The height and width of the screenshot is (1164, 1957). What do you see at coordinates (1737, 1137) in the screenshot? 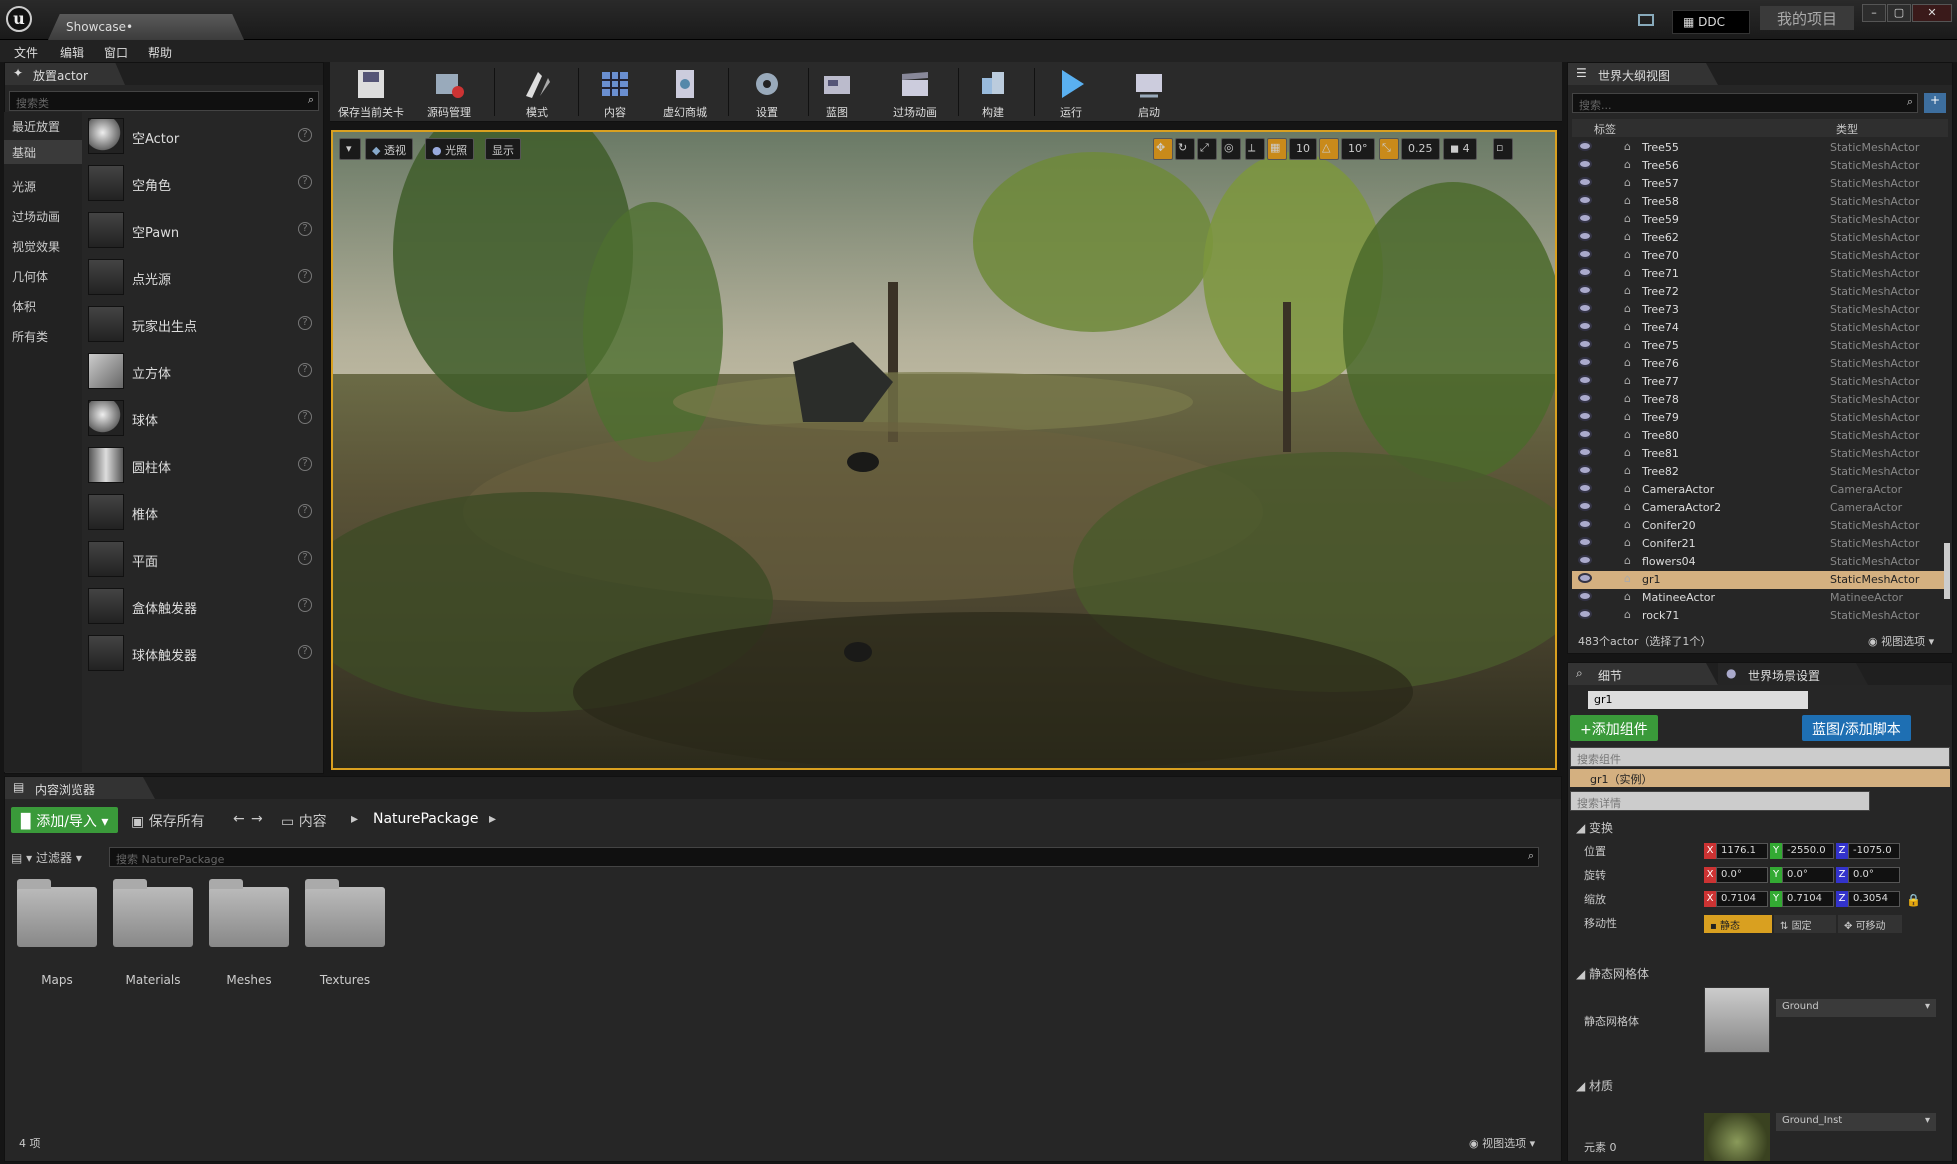
I see `material-thumbnail` at bounding box center [1737, 1137].